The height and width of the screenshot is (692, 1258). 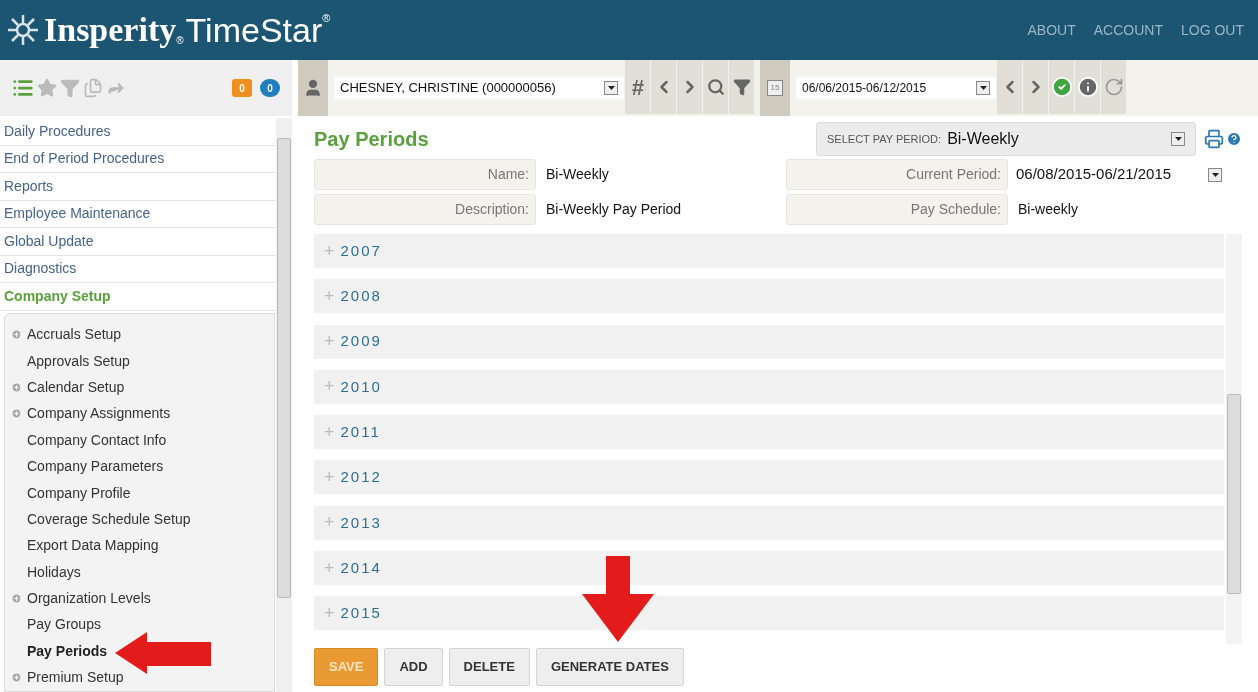 I want to click on submenu-item: Coverage Schedule Setup, so click(x=109, y=519).